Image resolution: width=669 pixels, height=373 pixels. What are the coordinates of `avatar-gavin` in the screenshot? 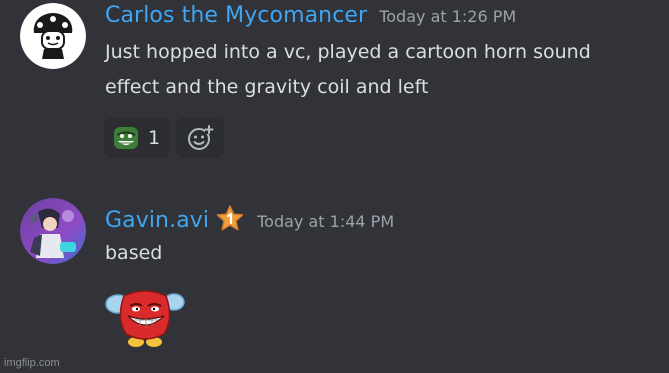 It's located at (53, 231).